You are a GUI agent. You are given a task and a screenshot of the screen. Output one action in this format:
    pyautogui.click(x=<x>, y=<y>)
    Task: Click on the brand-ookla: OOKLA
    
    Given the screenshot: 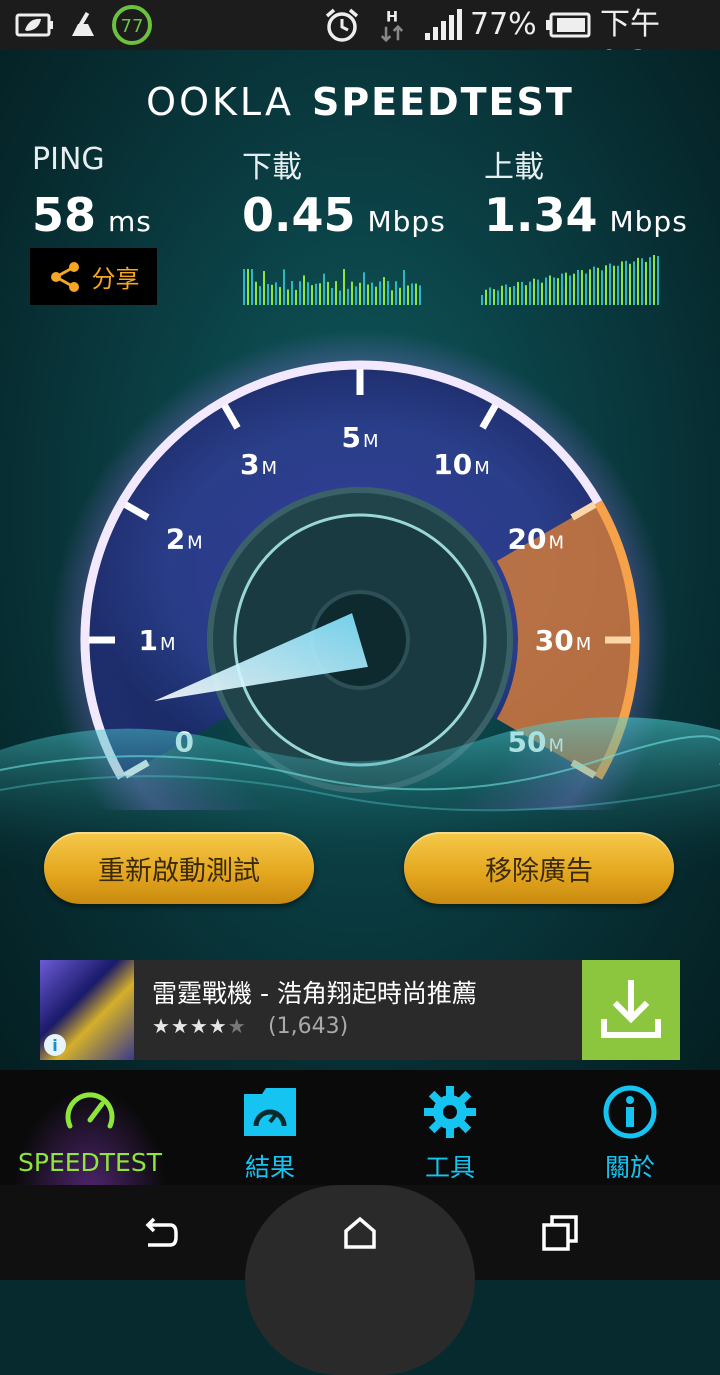 What is the action you would take?
    pyautogui.click(x=220, y=102)
    